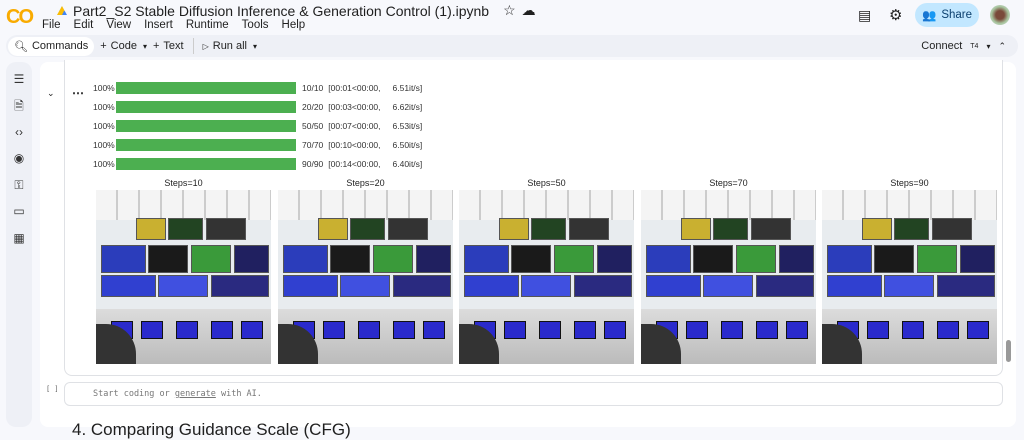  I want to click on runtime-label: T4, so click(974, 46).